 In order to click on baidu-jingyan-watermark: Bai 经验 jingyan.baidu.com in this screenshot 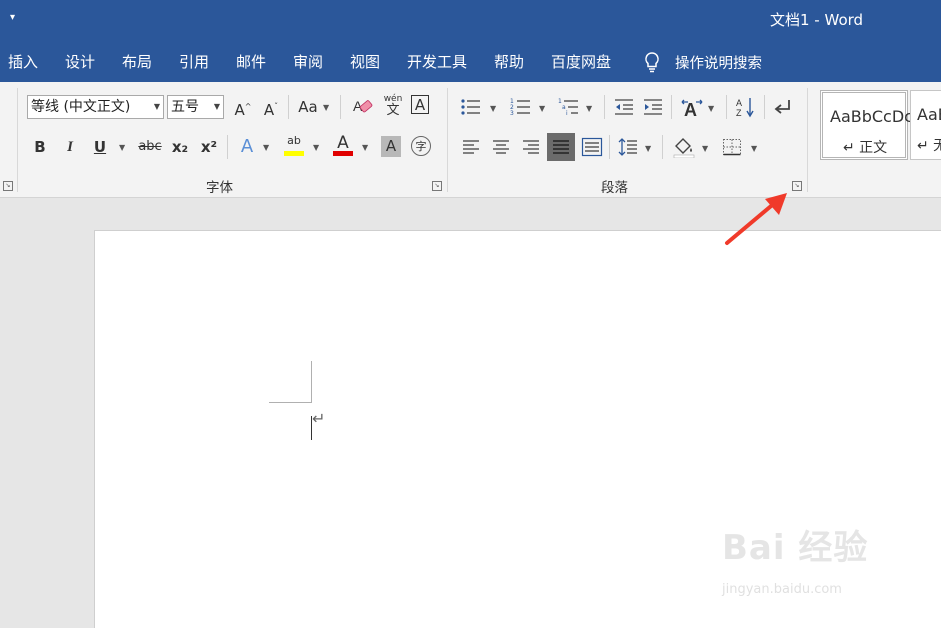, I will do `click(830, 565)`.